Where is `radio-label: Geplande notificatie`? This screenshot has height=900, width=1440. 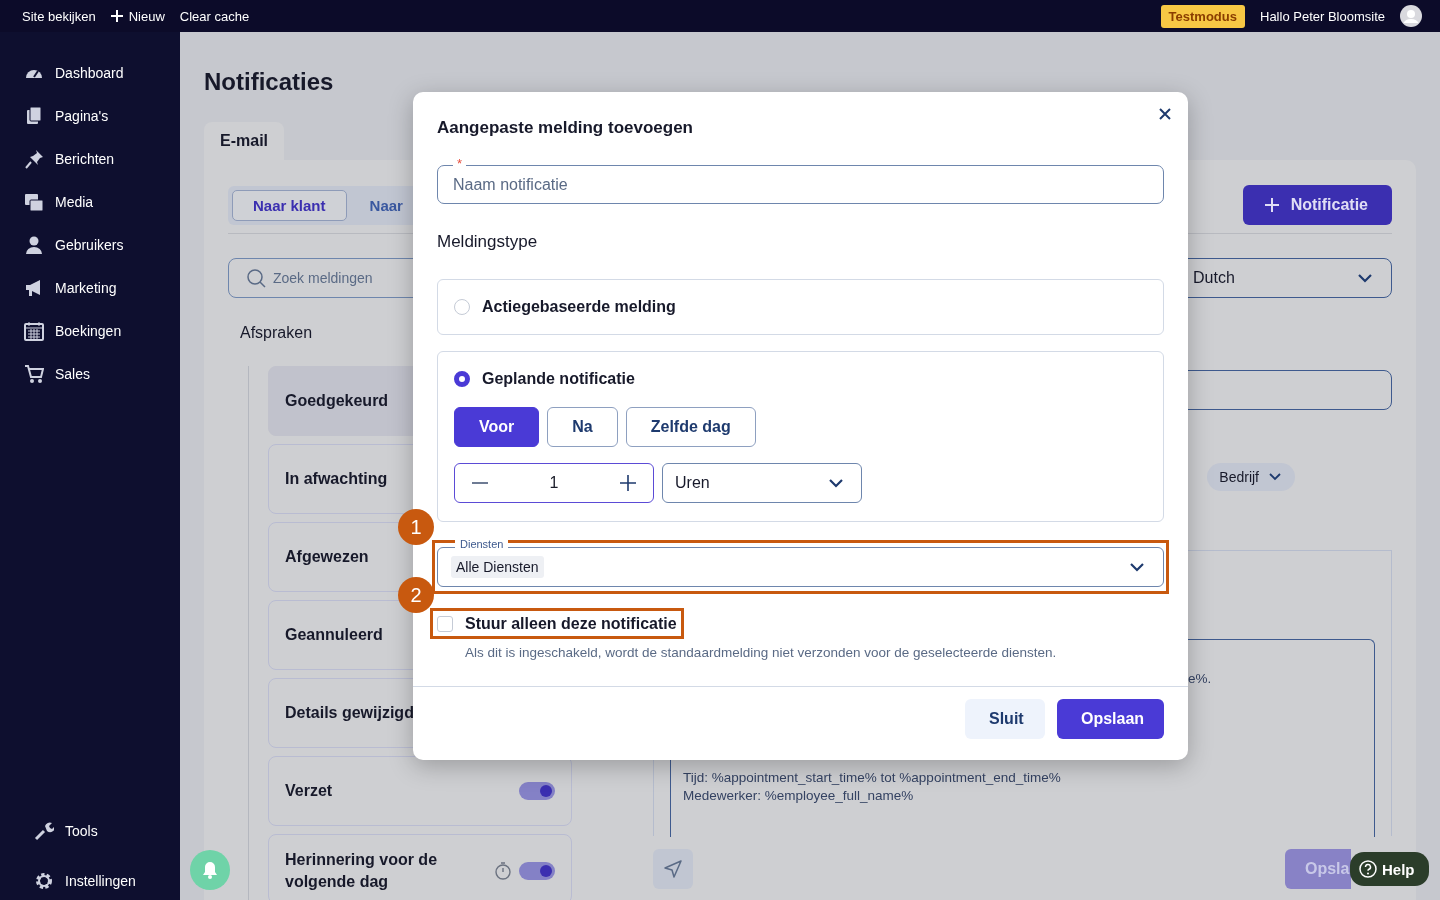
radio-label: Geplande notificatie is located at coordinates (558, 379).